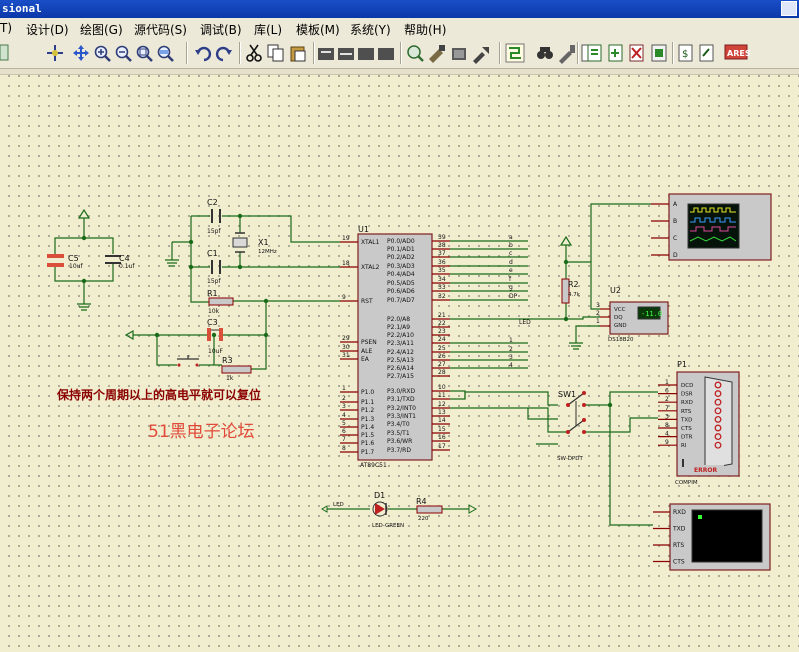 Image resolution: width=799 pixels, height=652 pixels. What do you see at coordinates (636, 53) in the screenshot?
I see `remove-sheet-icon` at bounding box center [636, 53].